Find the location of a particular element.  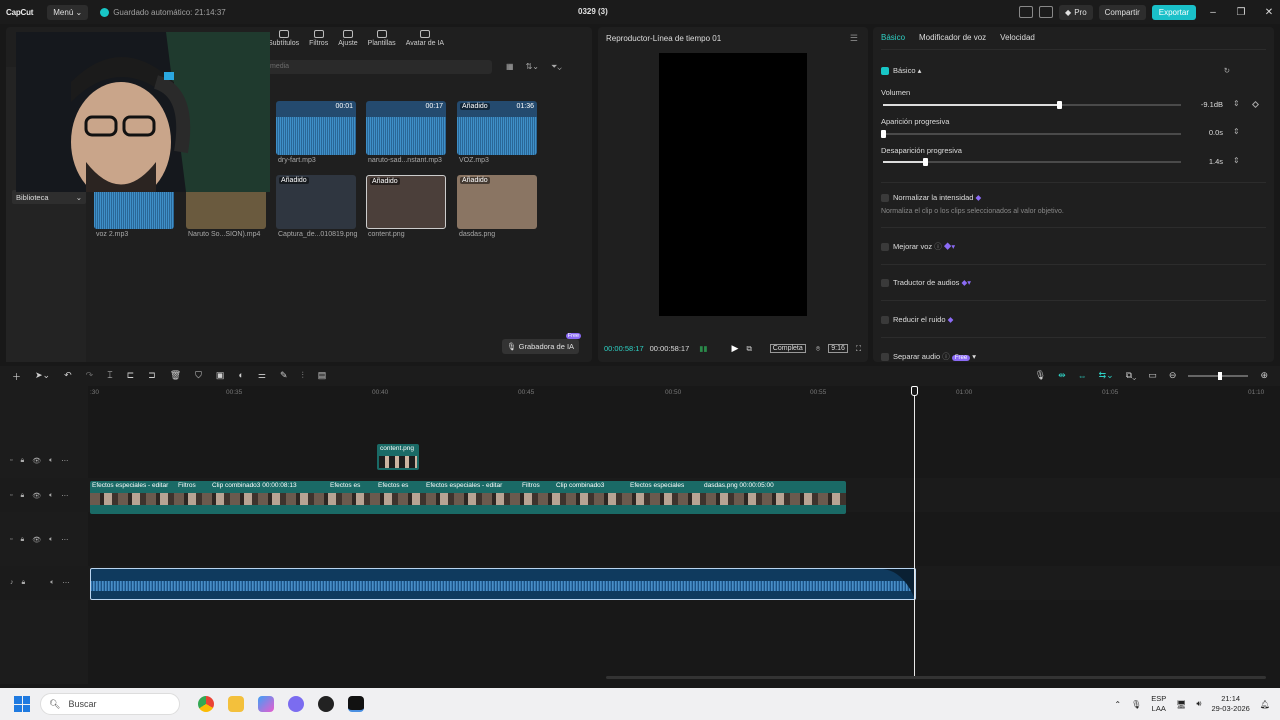

zoom-out-icon: ⊖ is located at coordinates (1173, 375).